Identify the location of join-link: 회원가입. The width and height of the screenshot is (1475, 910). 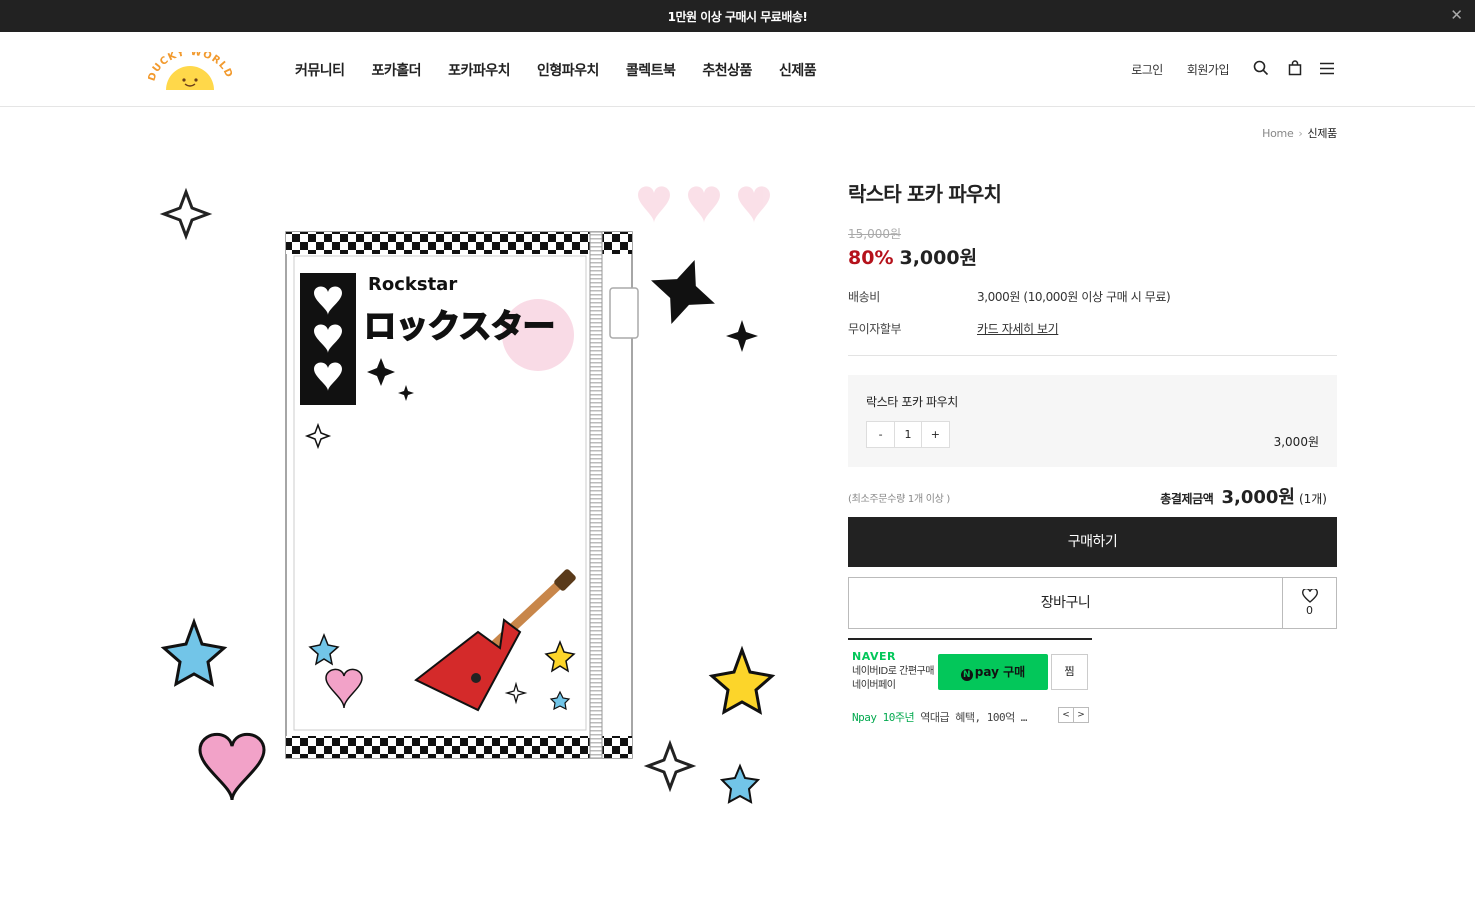
(1208, 69).